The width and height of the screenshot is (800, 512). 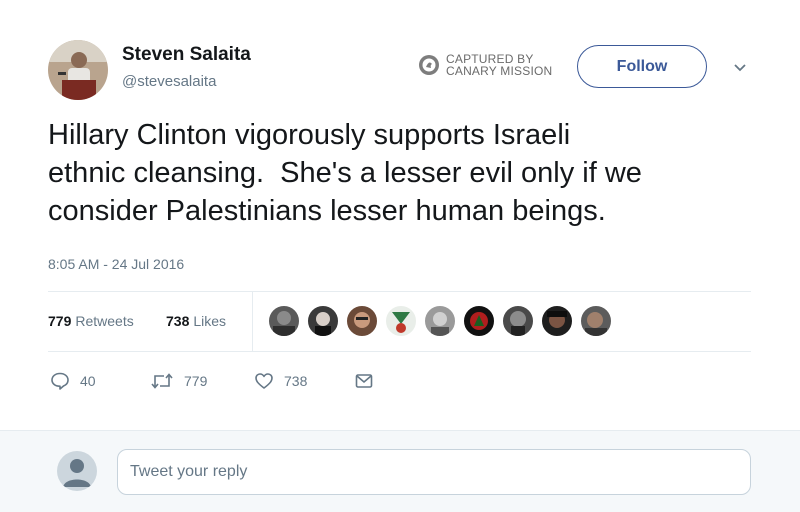 What do you see at coordinates (88, 381) in the screenshot?
I see `reply-count: 40` at bounding box center [88, 381].